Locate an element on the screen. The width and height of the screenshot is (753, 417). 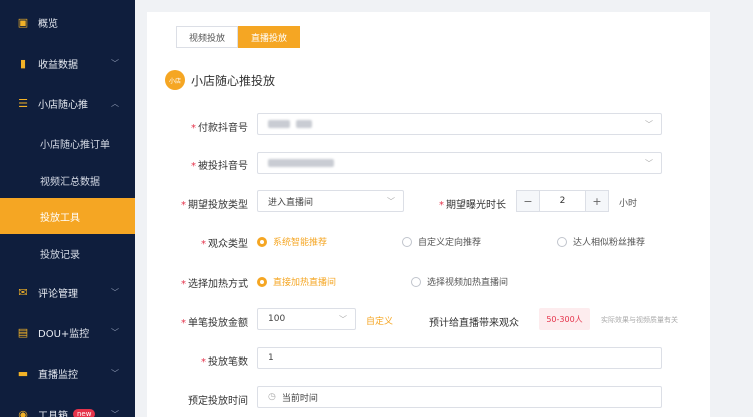
toolbox-icon: ◉ is located at coordinates (23, 412).